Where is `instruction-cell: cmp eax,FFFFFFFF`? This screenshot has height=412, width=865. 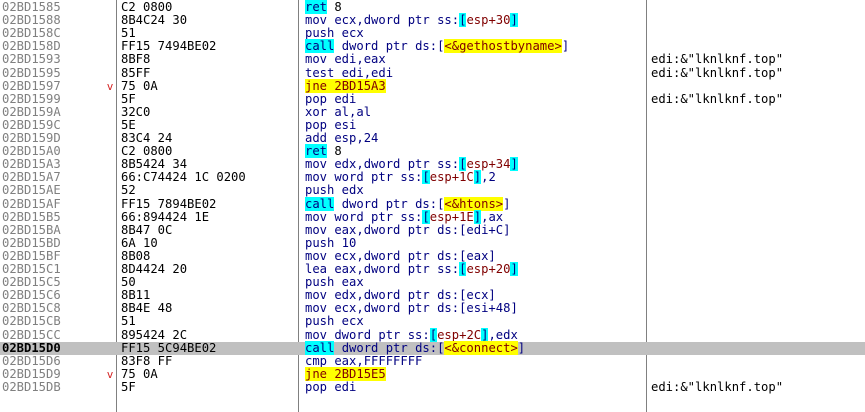
instruction-cell: cmp eax,FFFFFFFF is located at coordinates (364, 360).